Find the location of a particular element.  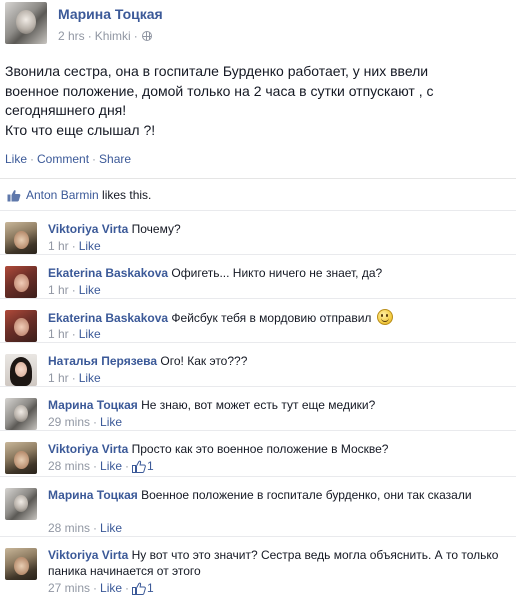

likes-summary: Anton Barmin likes this. is located at coordinates (258, 194).